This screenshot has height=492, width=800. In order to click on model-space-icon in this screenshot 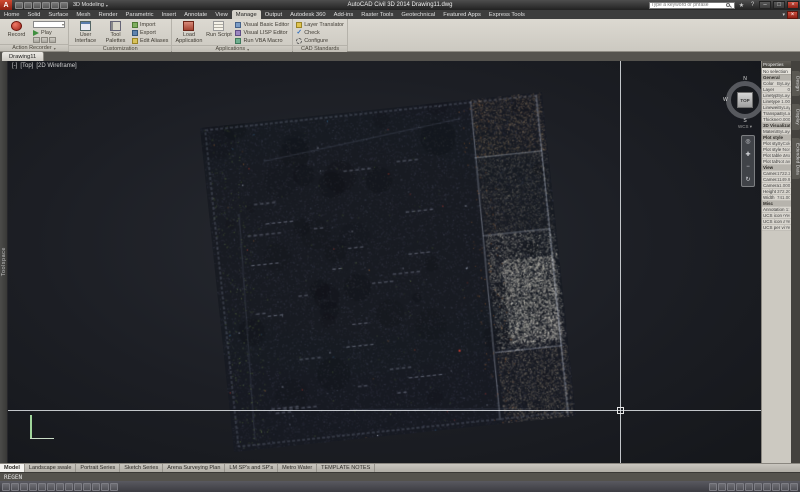, I will do `click(713, 486)`.